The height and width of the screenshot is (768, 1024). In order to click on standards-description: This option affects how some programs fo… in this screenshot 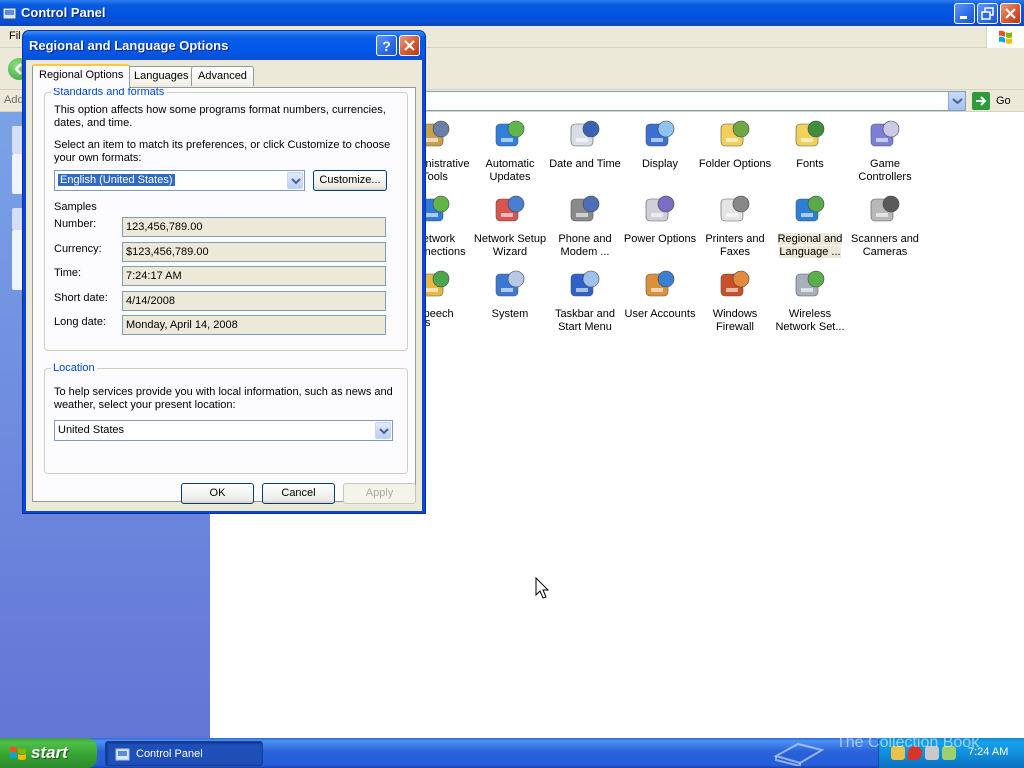, I will do `click(220, 116)`.